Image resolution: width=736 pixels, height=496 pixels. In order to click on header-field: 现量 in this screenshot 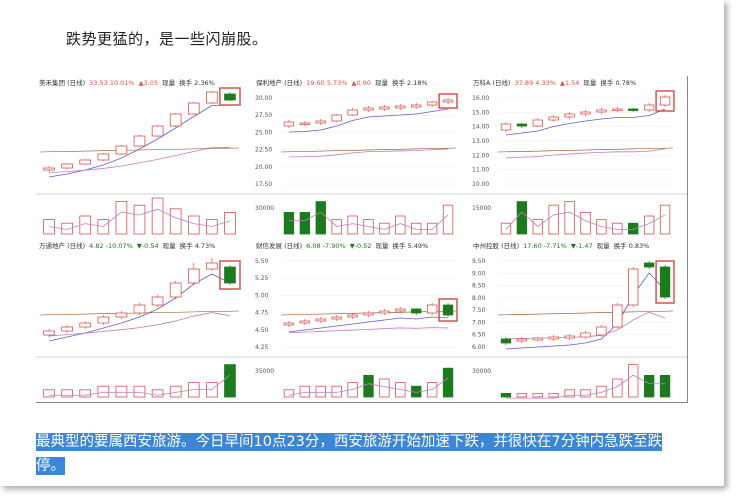, I will do `click(170, 246)`.